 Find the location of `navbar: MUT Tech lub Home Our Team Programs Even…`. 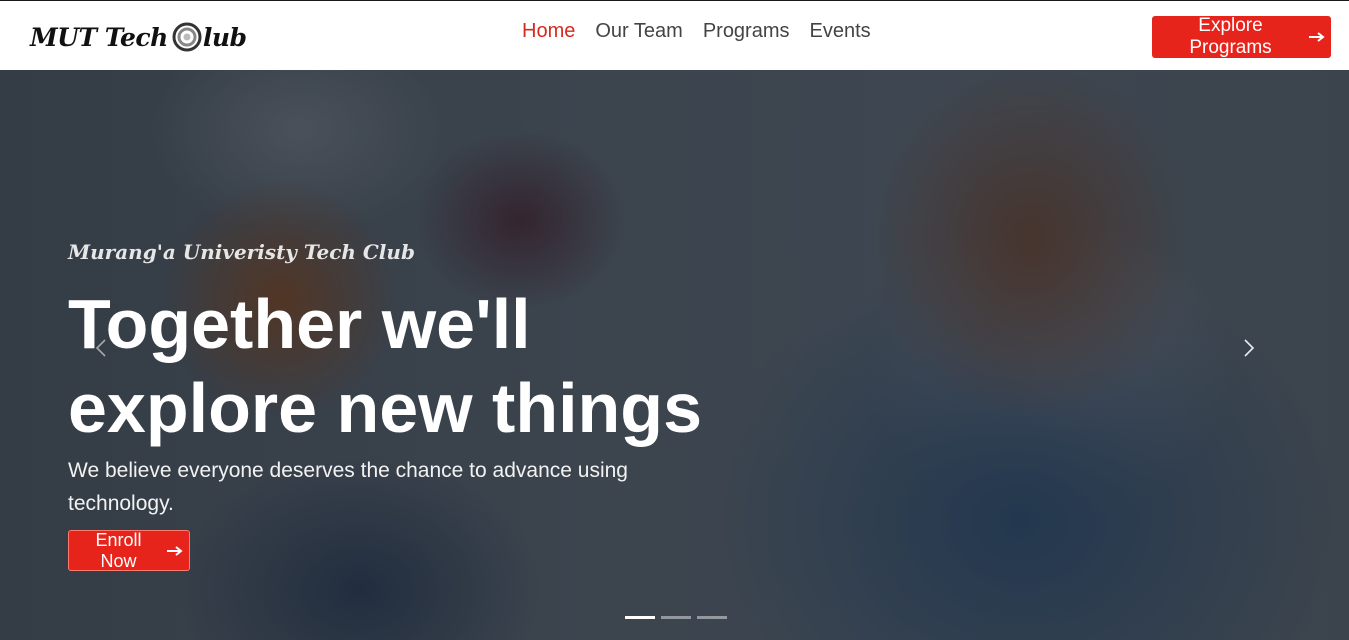

navbar: MUT Tech lub Home Our Team Programs Even… is located at coordinates (674, 35).